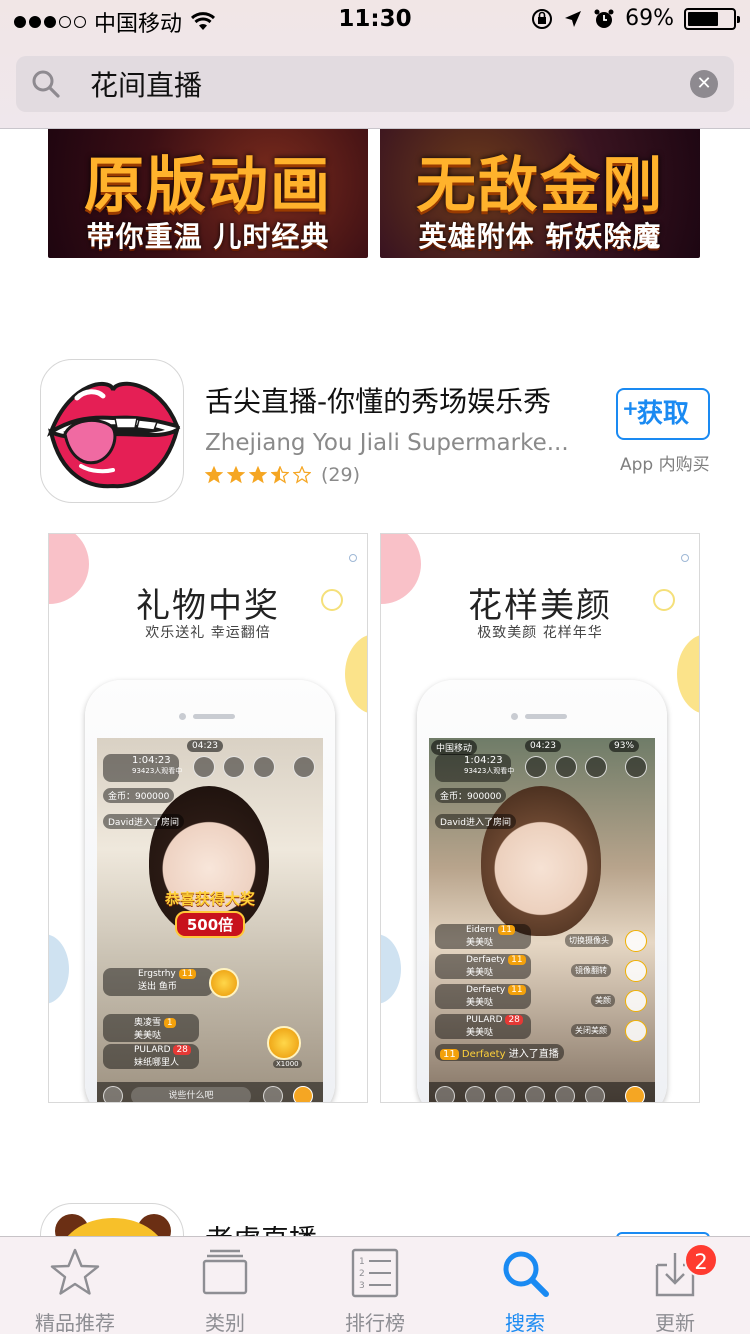  Describe the element at coordinates (157, 987) in the screenshot. I see `gift-text: 送出 鱼币` at that location.